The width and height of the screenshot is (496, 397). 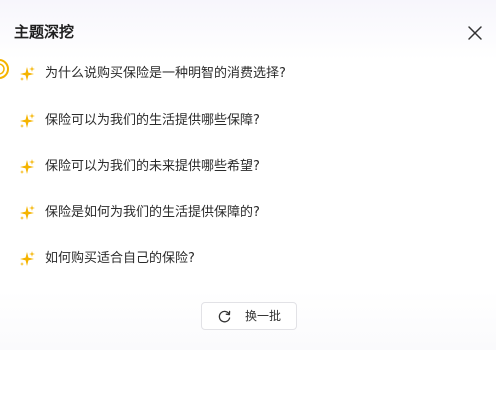 I want to click on refresh-button: 换一批, so click(x=249, y=316).